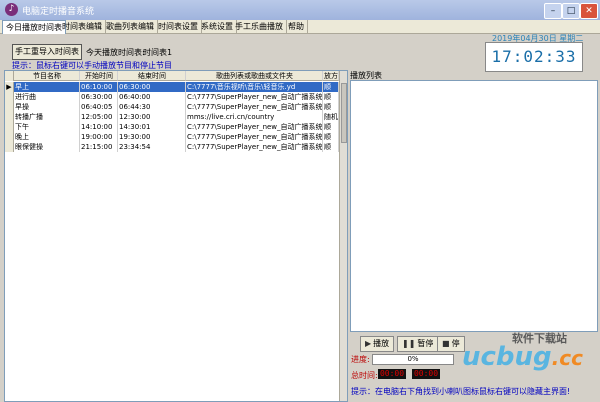  Describe the element at coordinates (47, 52) in the screenshot. I see `manual-import-button: 手工重导入时间表` at that location.